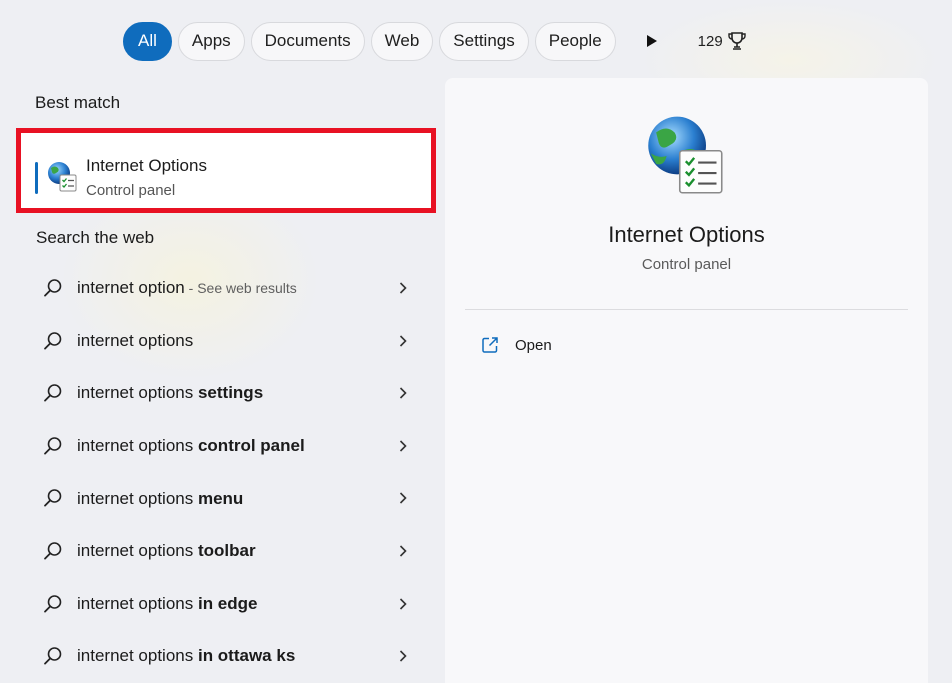  I want to click on detail-subtitle: Control panel, so click(686, 264).